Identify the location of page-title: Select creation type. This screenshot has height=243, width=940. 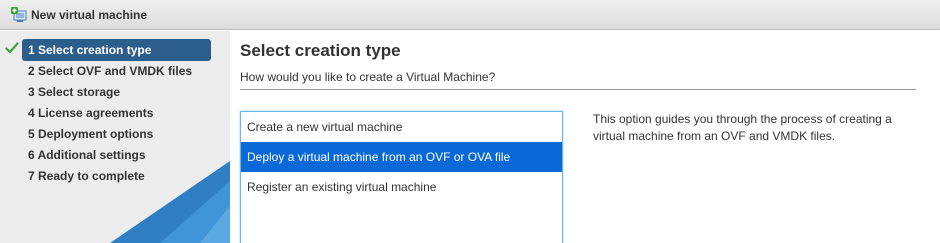
(320, 50).